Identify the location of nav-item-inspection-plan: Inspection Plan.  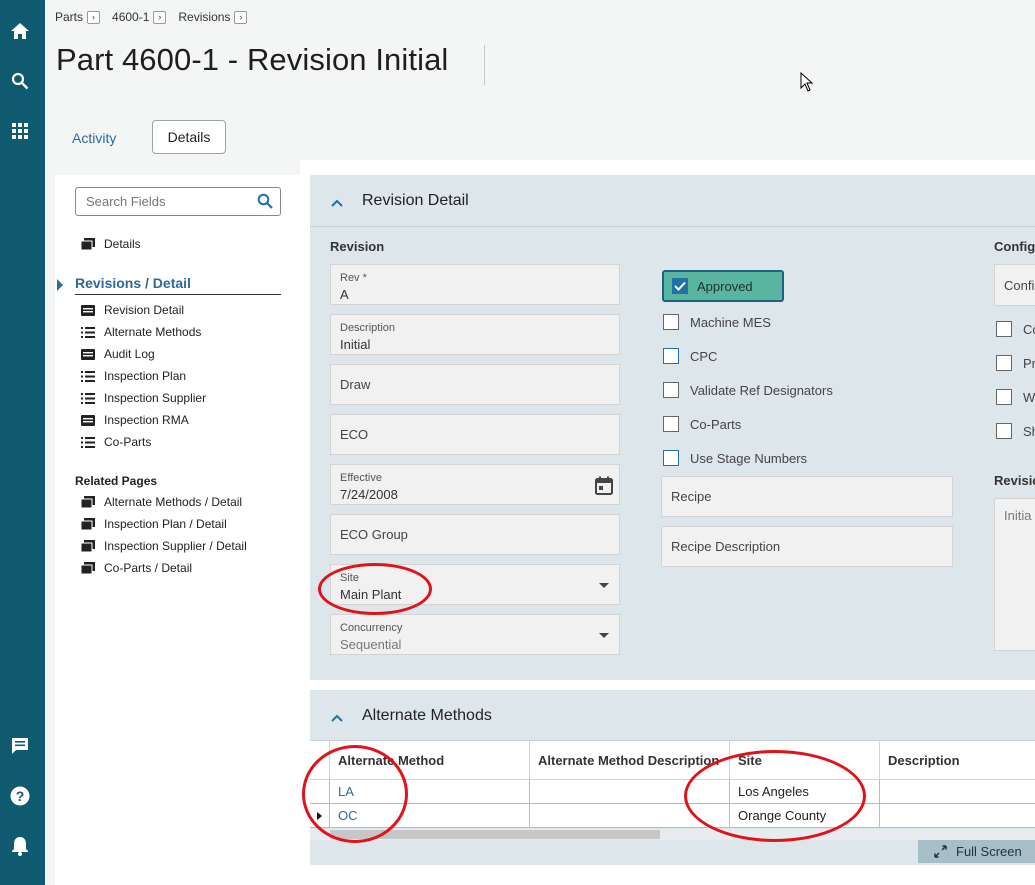
(133, 376).